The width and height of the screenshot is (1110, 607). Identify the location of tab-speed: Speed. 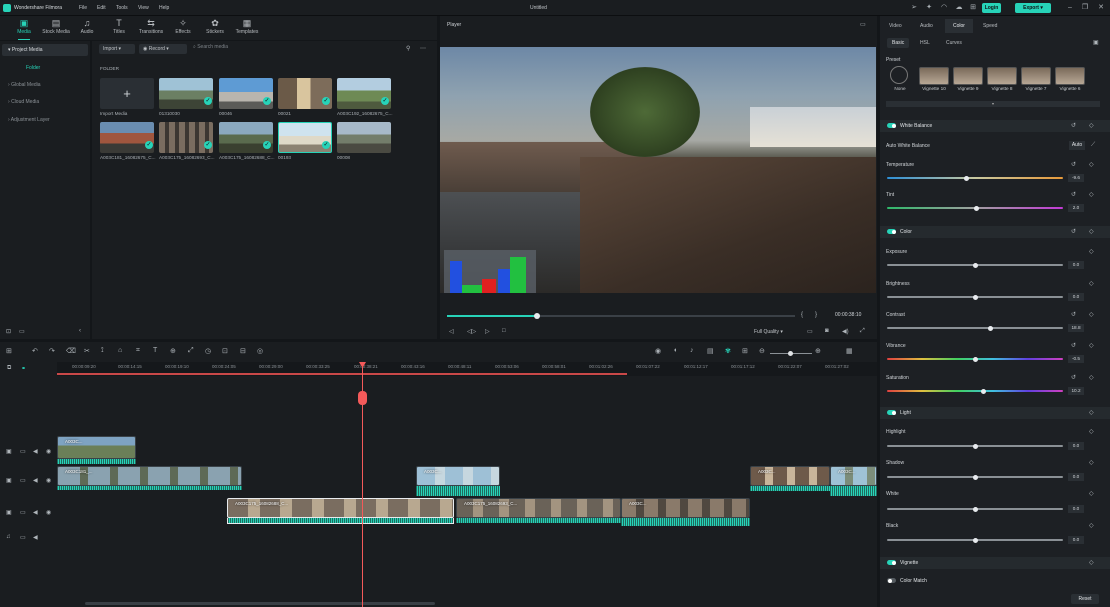
(990, 26).